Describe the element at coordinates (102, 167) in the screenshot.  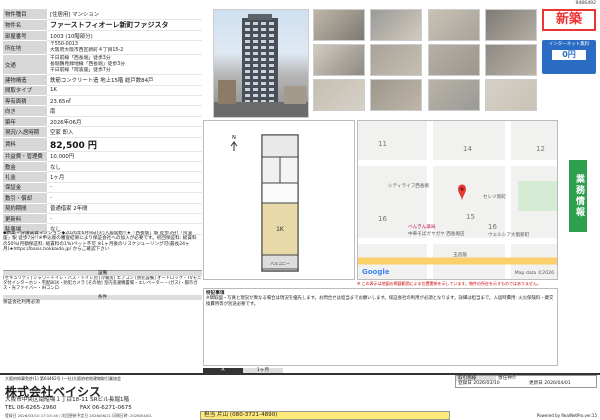
I see `spec-row: 敷金 なし` at that location.